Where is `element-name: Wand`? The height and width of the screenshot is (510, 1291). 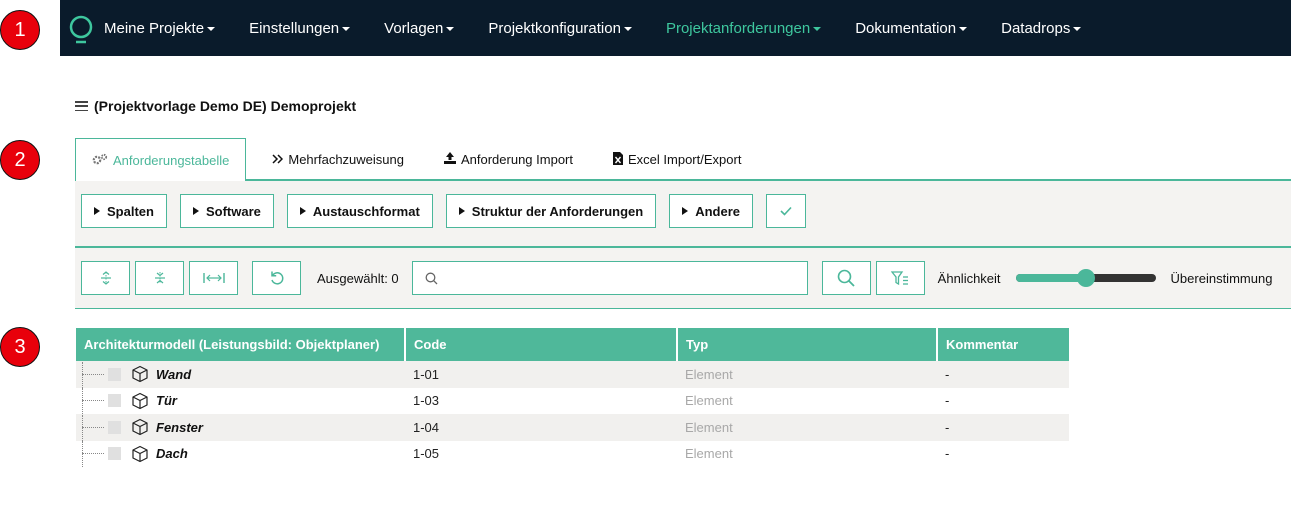 element-name: Wand is located at coordinates (174, 374).